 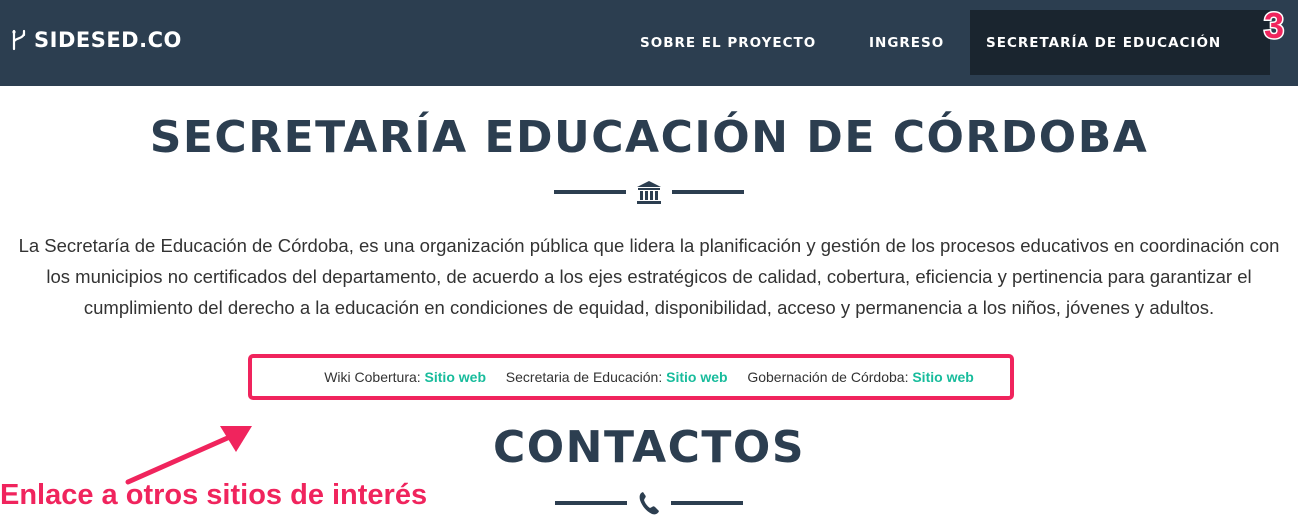 What do you see at coordinates (108, 40) in the screenshot?
I see `brand-name: SIDESED.CO` at bounding box center [108, 40].